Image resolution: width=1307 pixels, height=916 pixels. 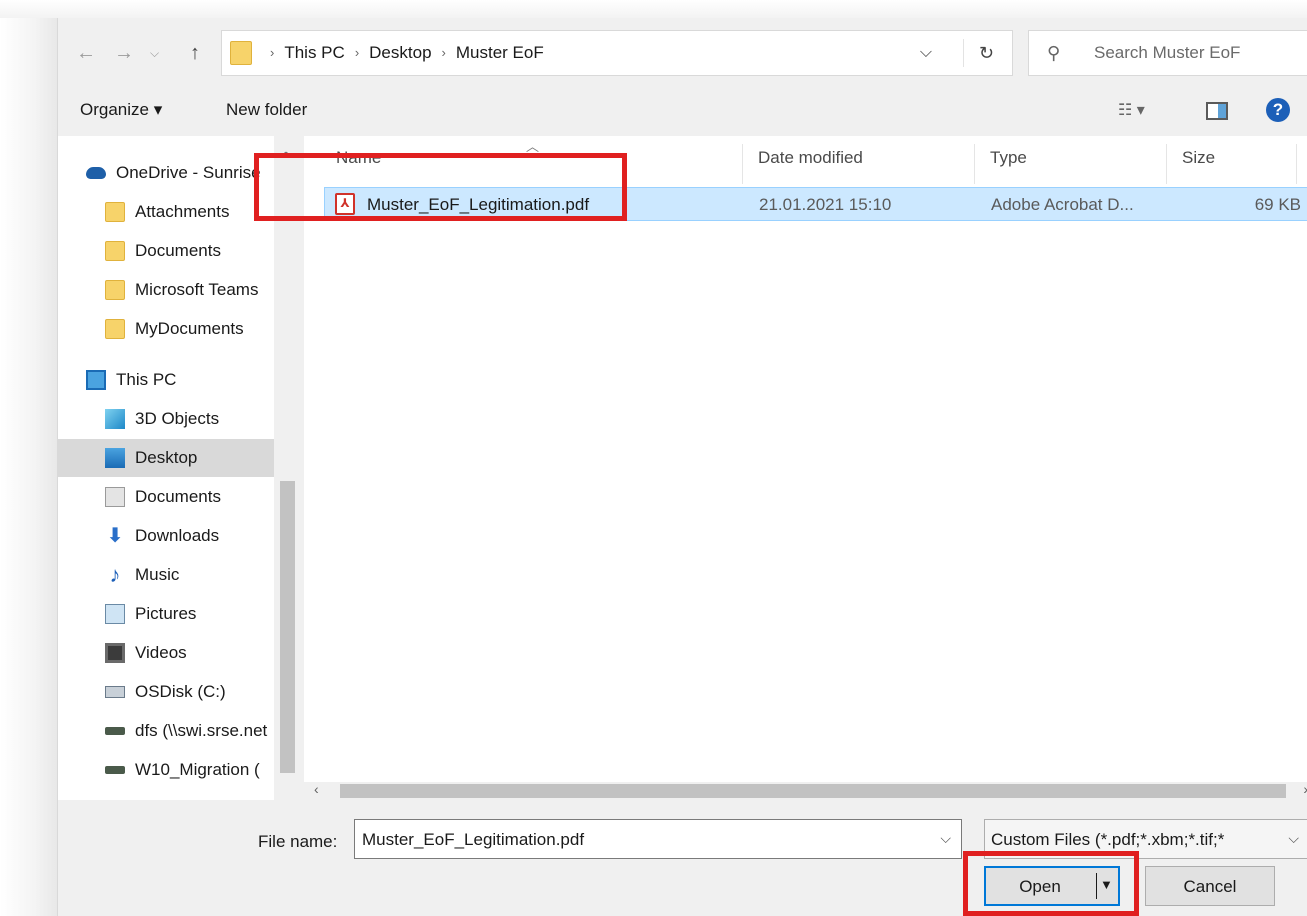 What do you see at coordinates (115, 653) in the screenshot?
I see `videos-icon` at bounding box center [115, 653].